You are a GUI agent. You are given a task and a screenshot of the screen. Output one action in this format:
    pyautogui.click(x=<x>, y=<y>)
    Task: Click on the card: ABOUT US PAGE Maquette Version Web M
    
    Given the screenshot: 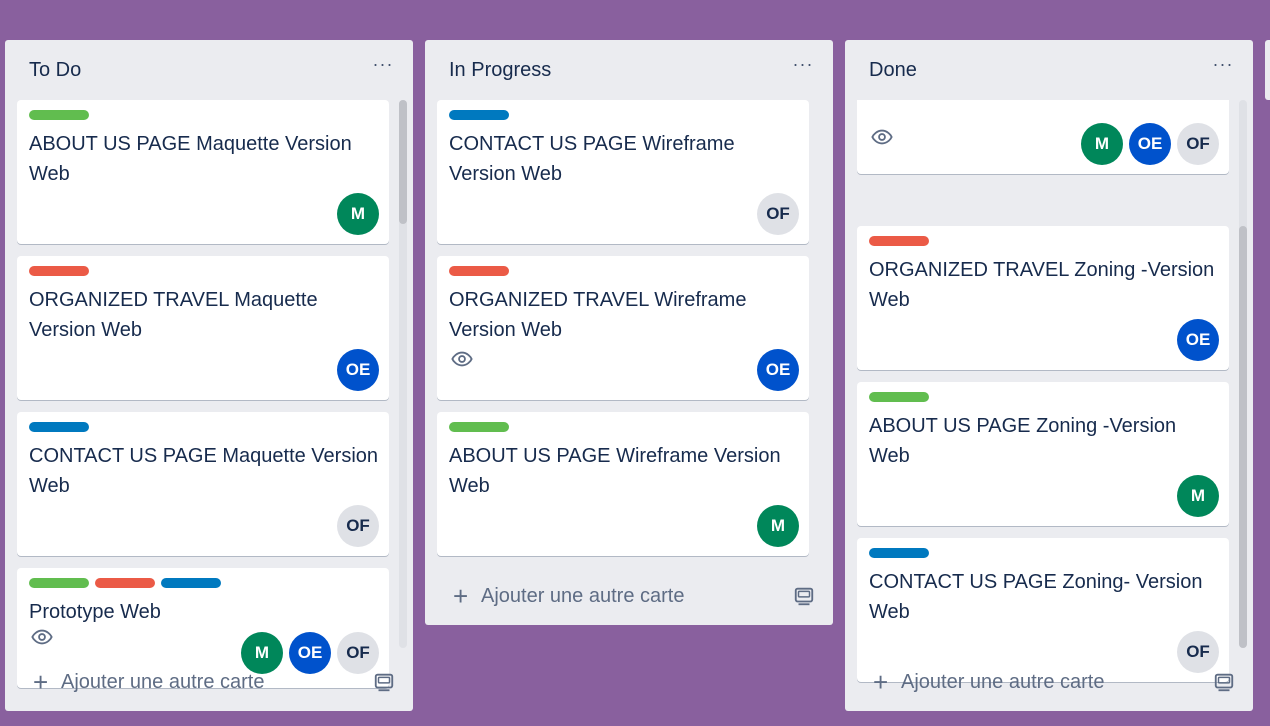 What is the action you would take?
    pyautogui.click(x=203, y=172)
    